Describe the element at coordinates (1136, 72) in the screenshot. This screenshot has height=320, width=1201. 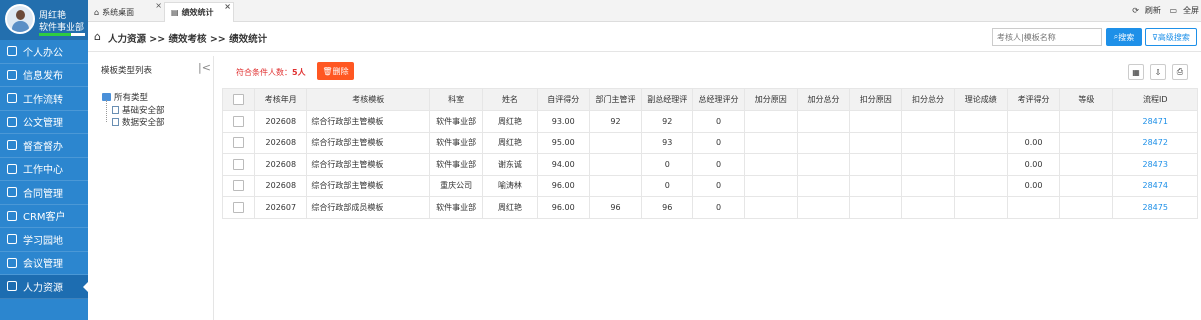
I see `columns-icon: ▦` at that location.